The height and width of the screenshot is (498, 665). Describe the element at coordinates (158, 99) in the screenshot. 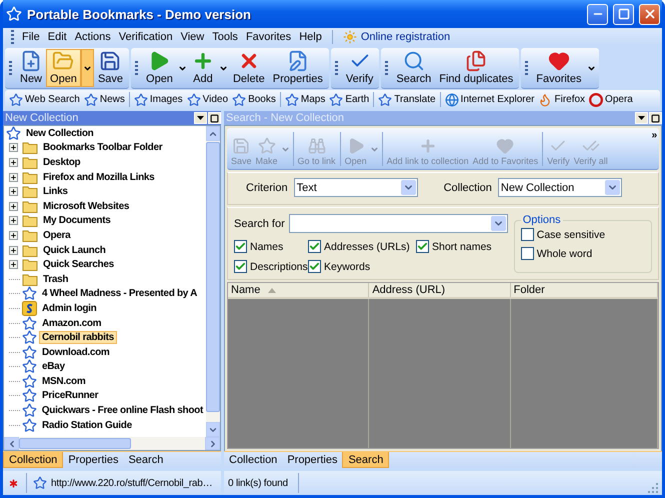

I see `link-button: Images` at that location.